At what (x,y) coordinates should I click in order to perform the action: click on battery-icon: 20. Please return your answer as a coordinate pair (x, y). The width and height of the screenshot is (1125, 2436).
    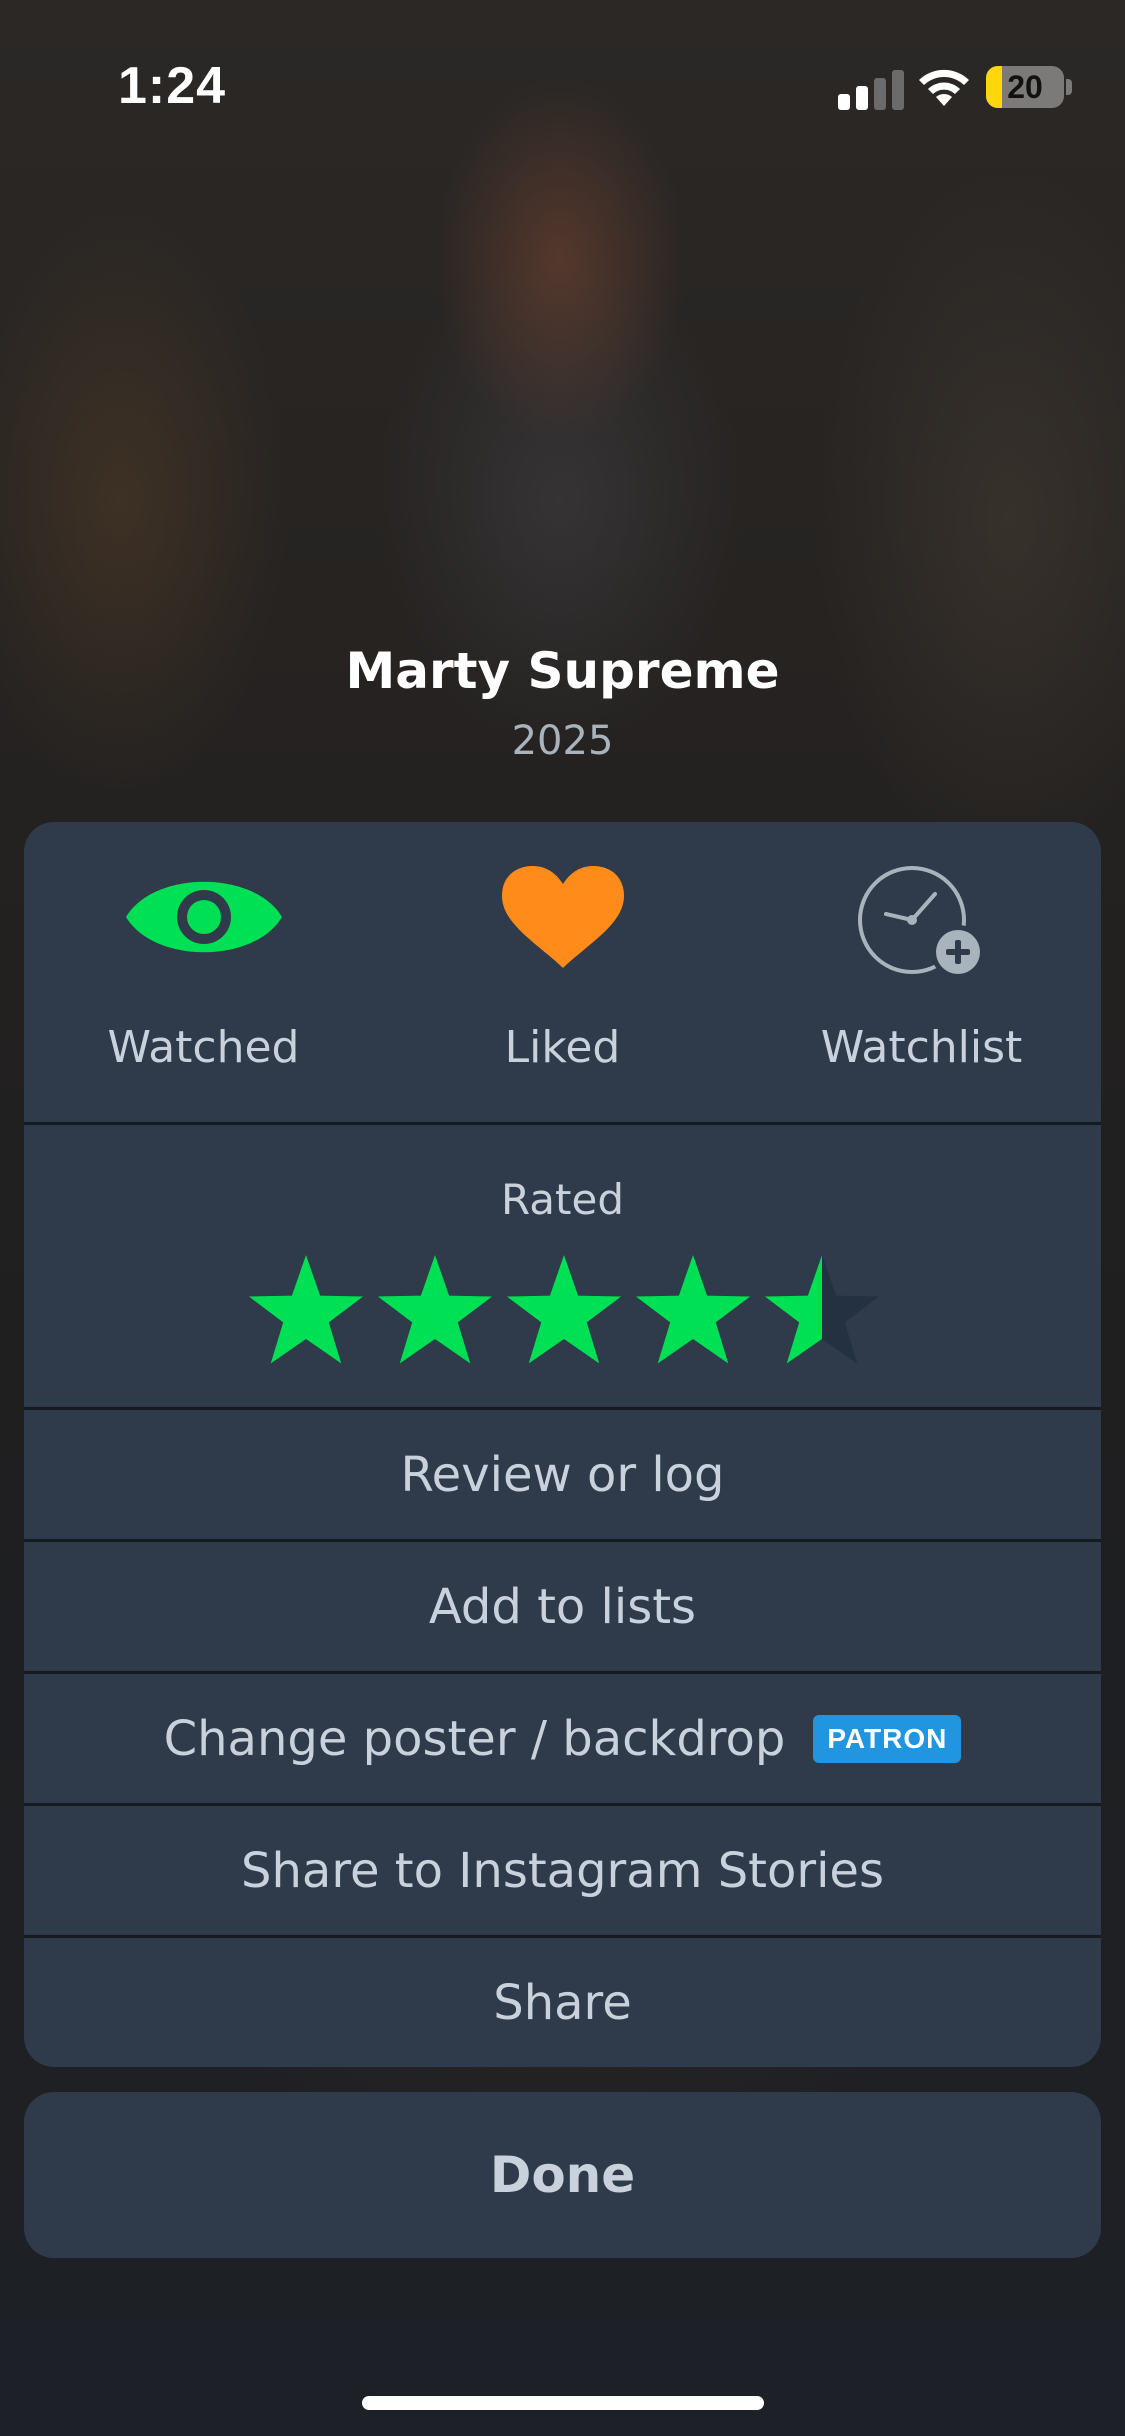
    Looking at the image, I should click on (1025, 87).